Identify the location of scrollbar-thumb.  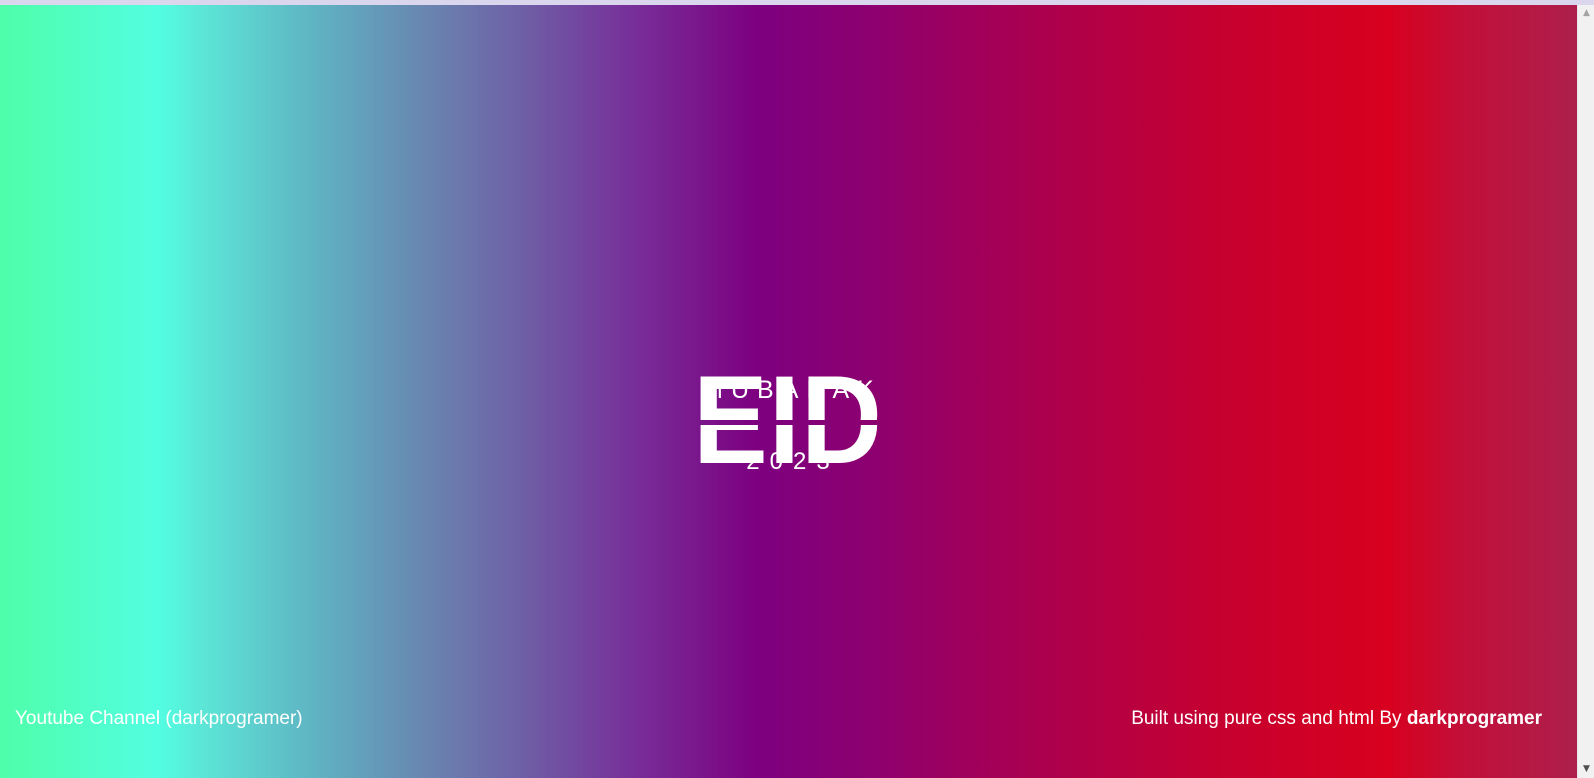
(1586, 390).